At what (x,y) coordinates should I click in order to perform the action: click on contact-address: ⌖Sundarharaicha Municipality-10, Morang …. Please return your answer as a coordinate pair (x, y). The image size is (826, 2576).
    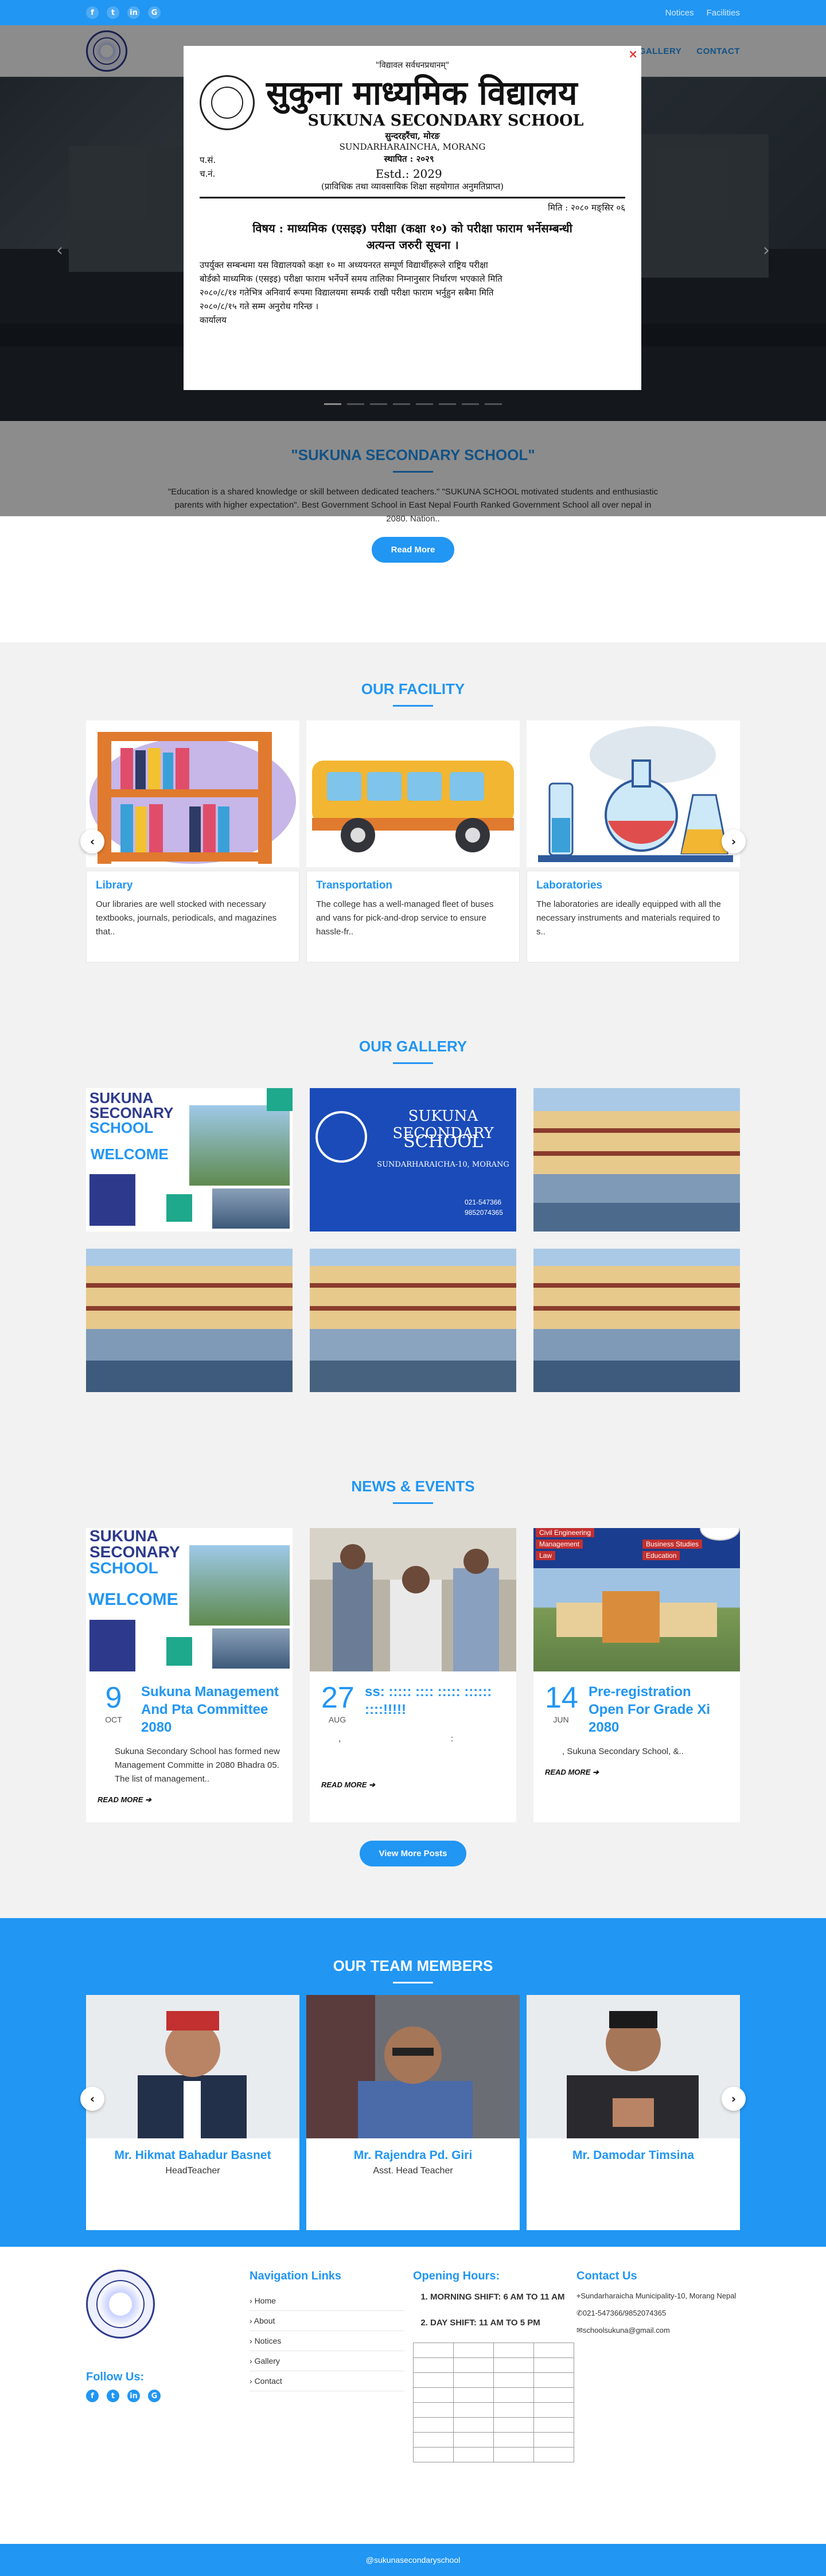
    Looking at the image, I should click on (658, 2296).